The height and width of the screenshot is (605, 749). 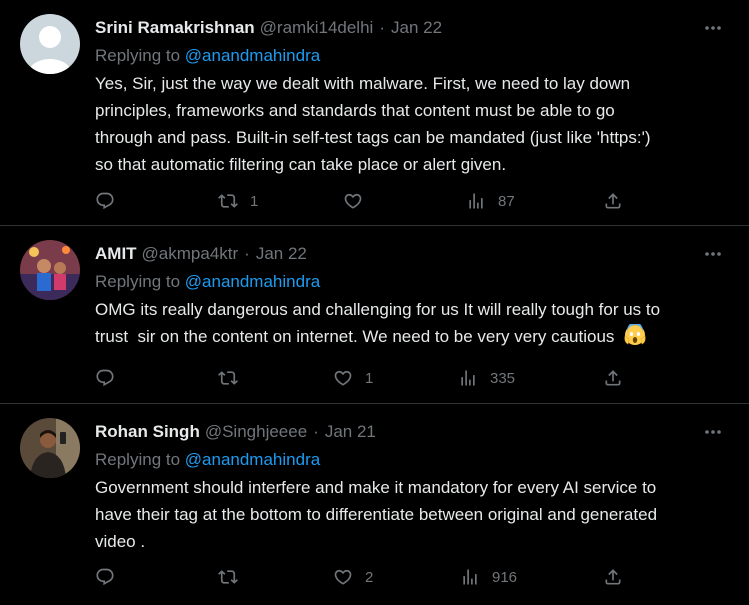 What do you see at coordinates (353, 577) in the screenshot?
I see `like-button: 2` at bounding box center [353, 577].